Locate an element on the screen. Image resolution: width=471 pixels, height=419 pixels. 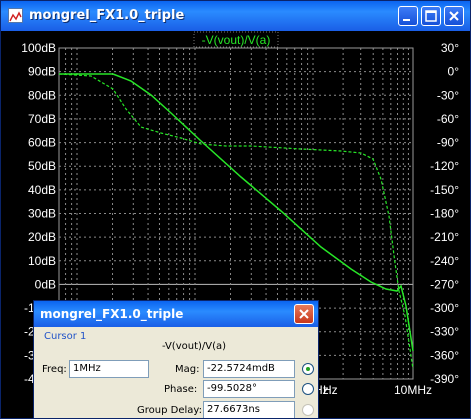
y-tick-label-left: 40dB is located at coordinates (42, 190).